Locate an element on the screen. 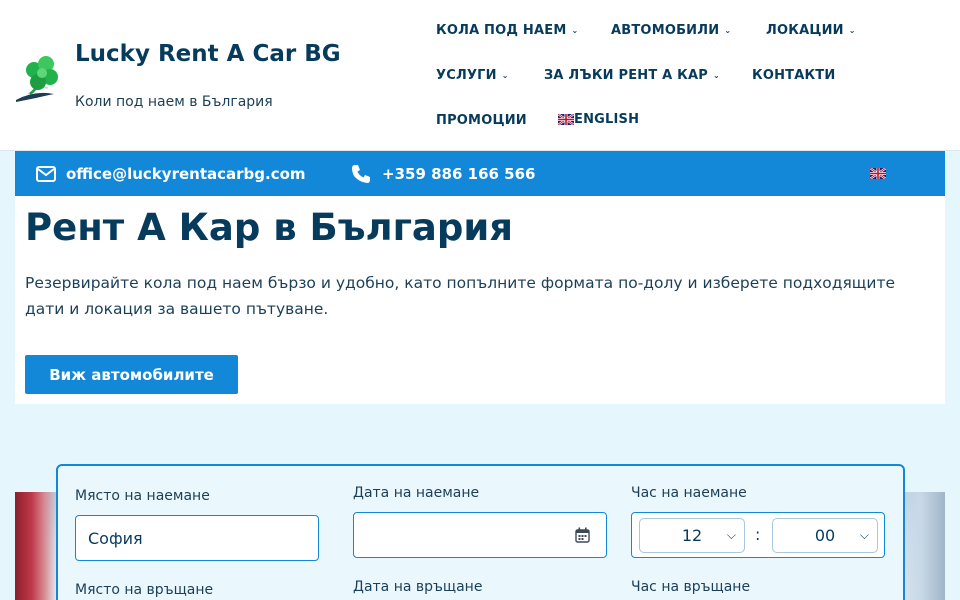 Image resolution: width=960 pixels, height=600 pixels. pickup-date-input is located at coordinates (480, 535).